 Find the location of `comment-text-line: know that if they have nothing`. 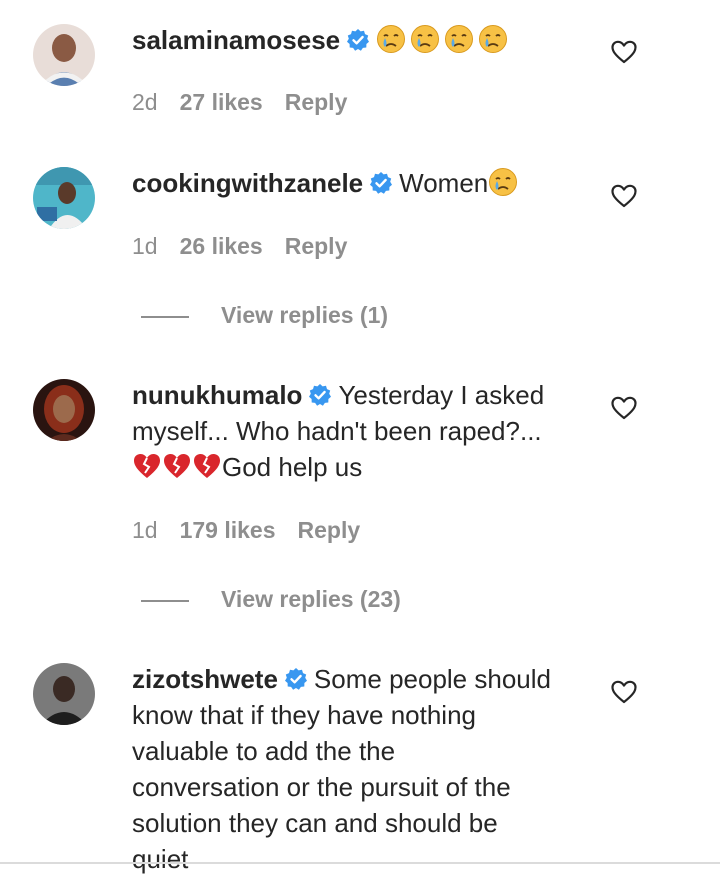

comment-text-line: know that if they have nothing is located at coordinates (304, 715).